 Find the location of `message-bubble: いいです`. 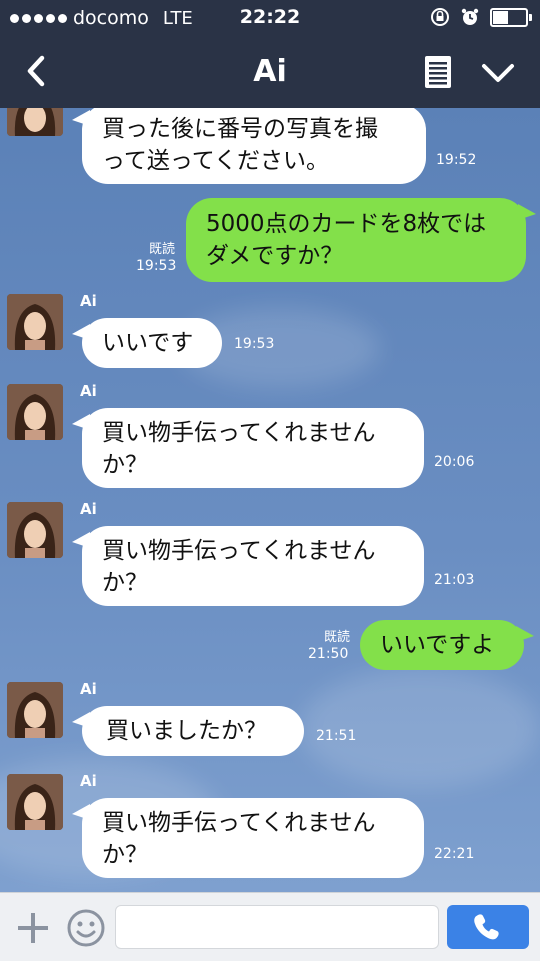

message-bubble: いいです is located at coordinates (147, 343).